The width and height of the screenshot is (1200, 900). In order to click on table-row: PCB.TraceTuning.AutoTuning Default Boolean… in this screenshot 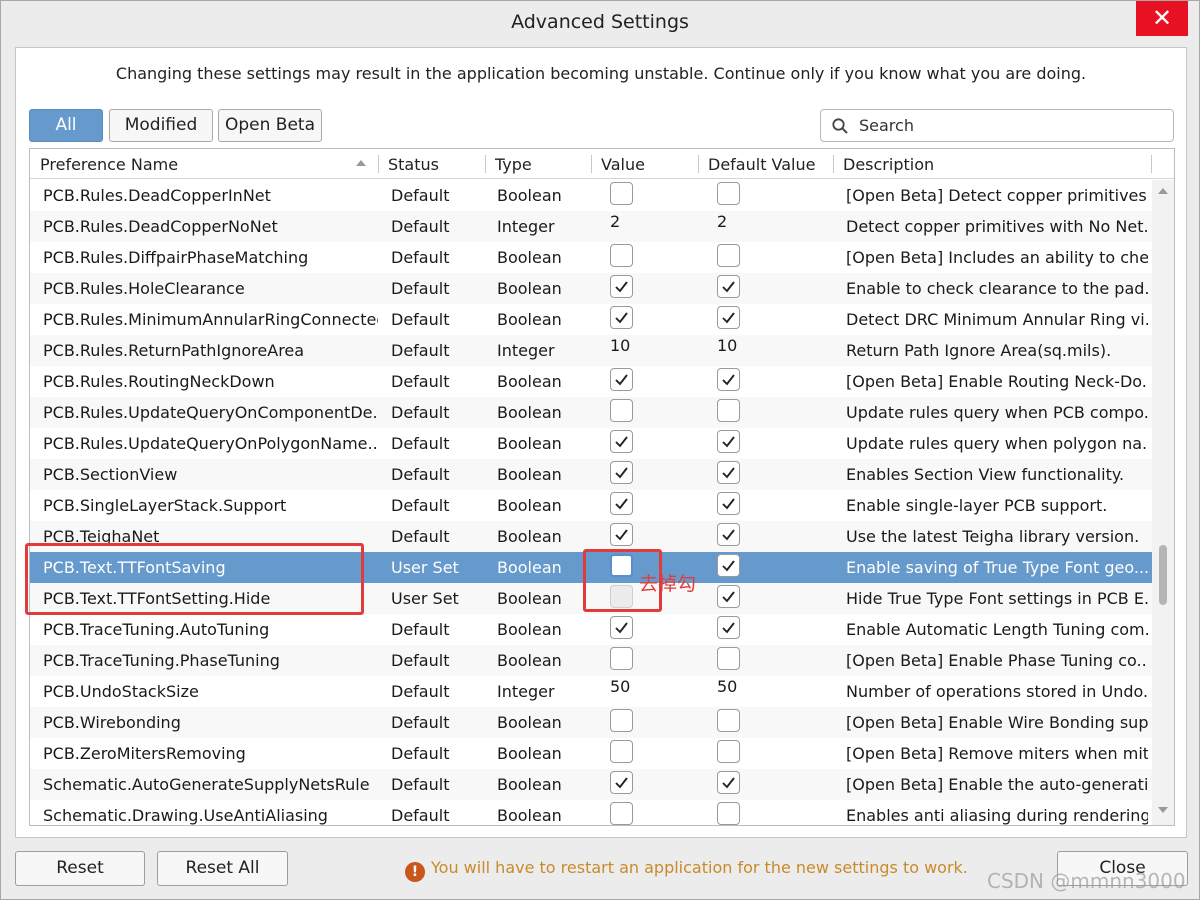, I will do `click(591, 629)`.